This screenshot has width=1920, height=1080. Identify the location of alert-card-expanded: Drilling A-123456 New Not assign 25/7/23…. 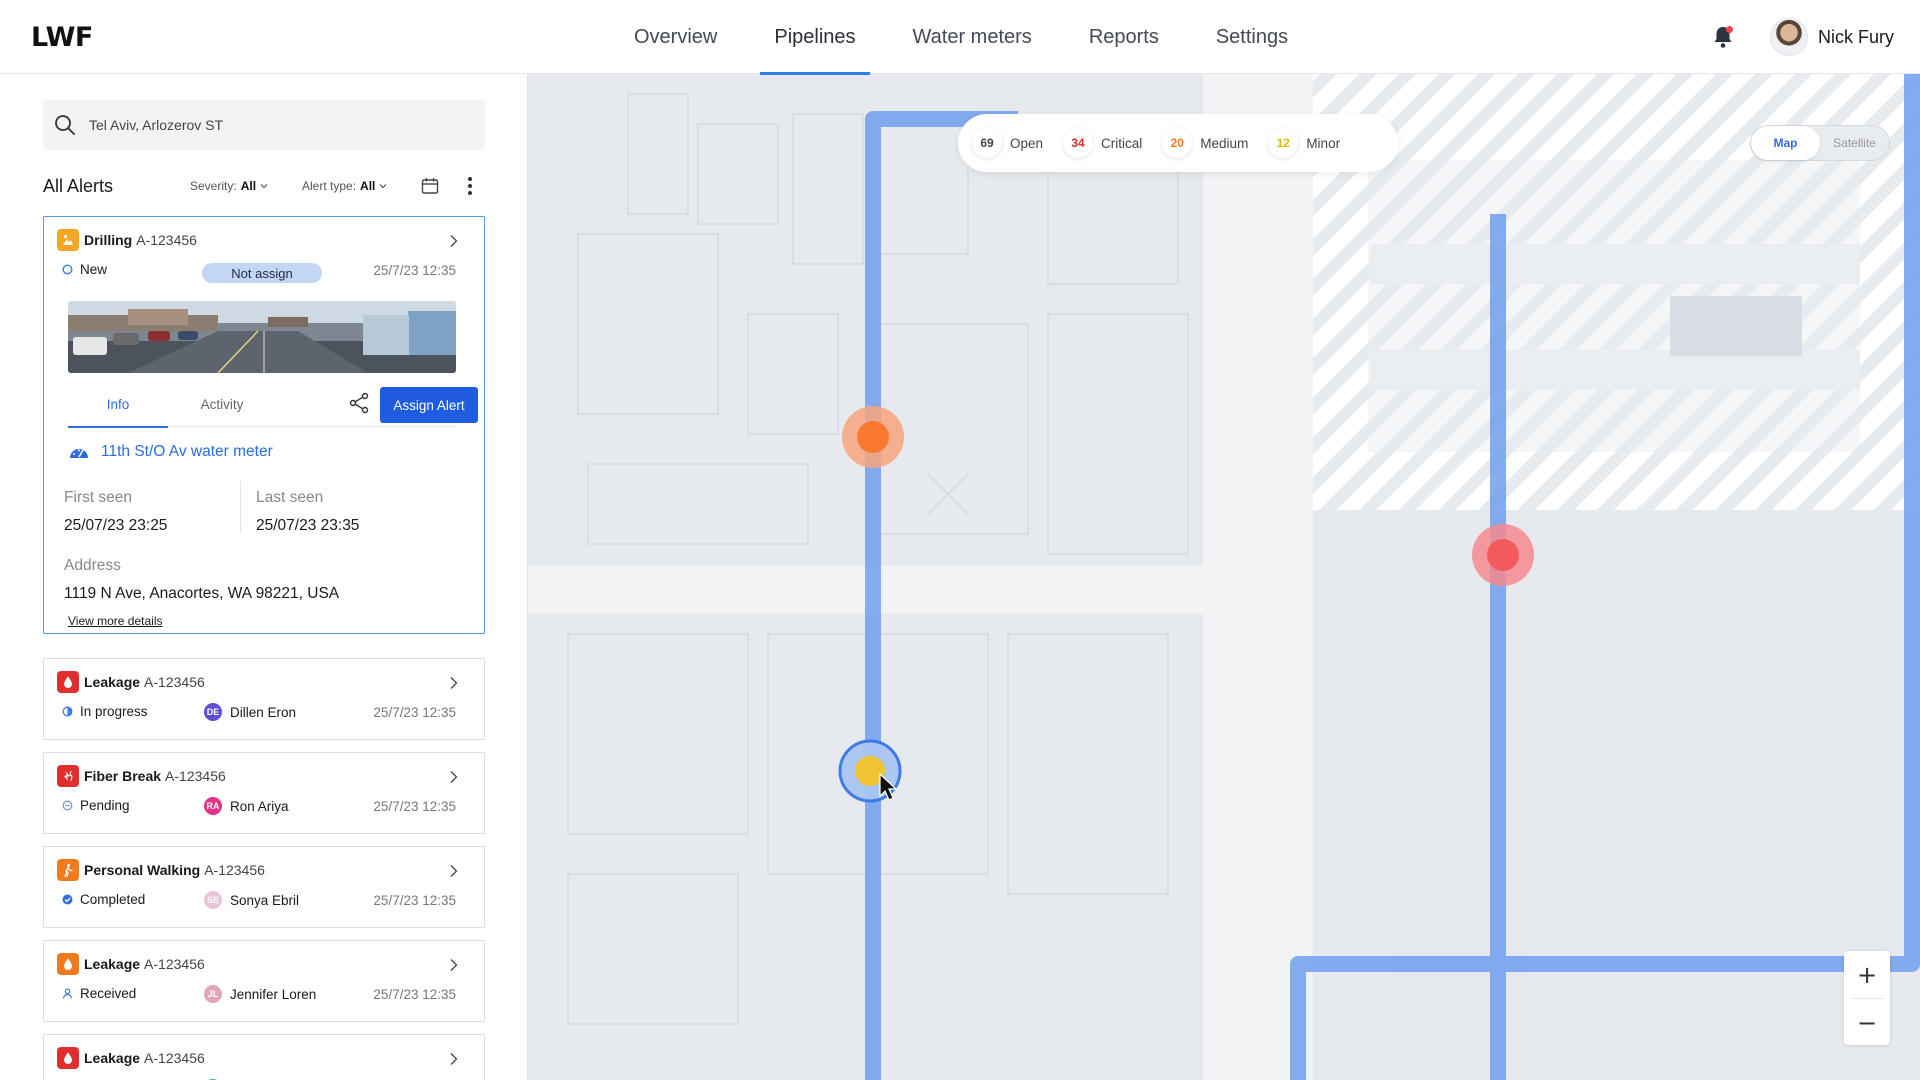
(264, 425).